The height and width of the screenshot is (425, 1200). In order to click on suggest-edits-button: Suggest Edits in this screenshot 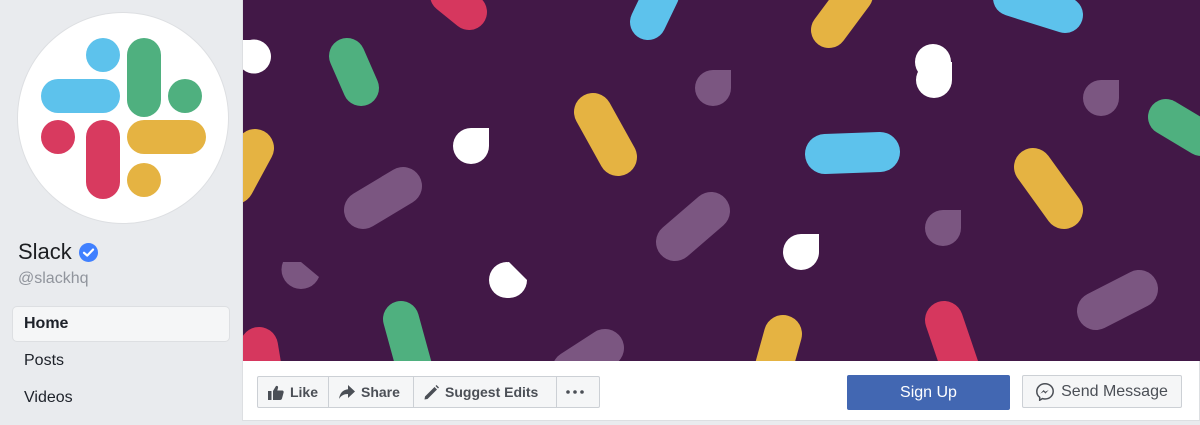, I will do `click(485, 392)`.